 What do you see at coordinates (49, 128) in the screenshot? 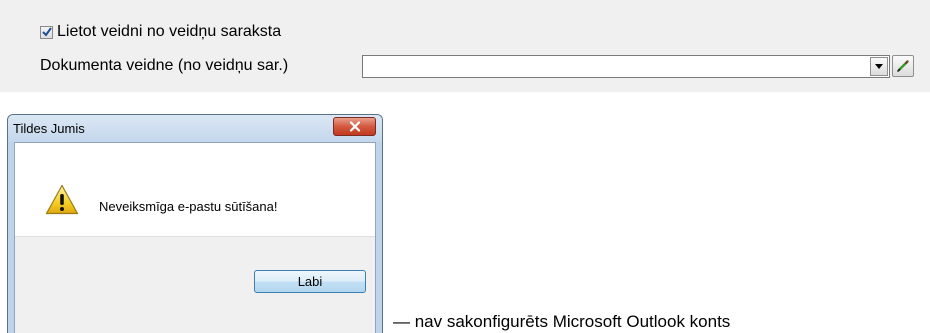
I see `dialog-title: Tildes Jumis` at bounding box center [49, 128].